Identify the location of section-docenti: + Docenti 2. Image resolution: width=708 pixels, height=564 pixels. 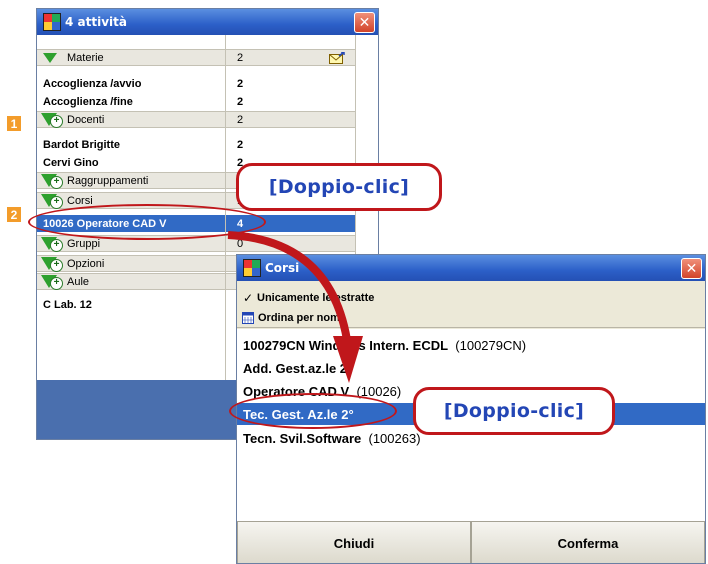
(196, 119).